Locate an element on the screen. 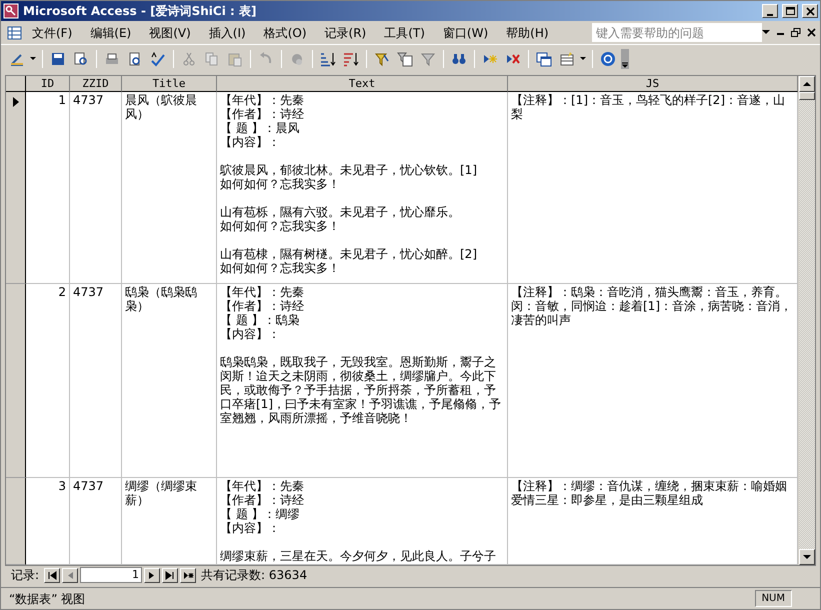 The image size is (821, 610). text-line: 绸缪束薪，三星在天。今夕何夕，见此良人。子兮子 is located at coordinates (358, 556).